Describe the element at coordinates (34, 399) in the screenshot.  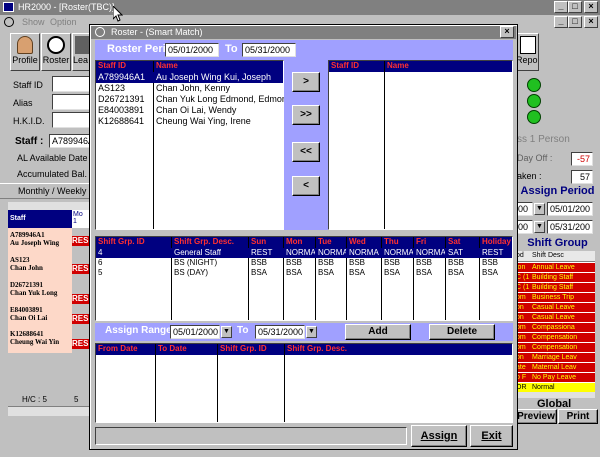
I see `hc-label: H/C : 5` at that location.